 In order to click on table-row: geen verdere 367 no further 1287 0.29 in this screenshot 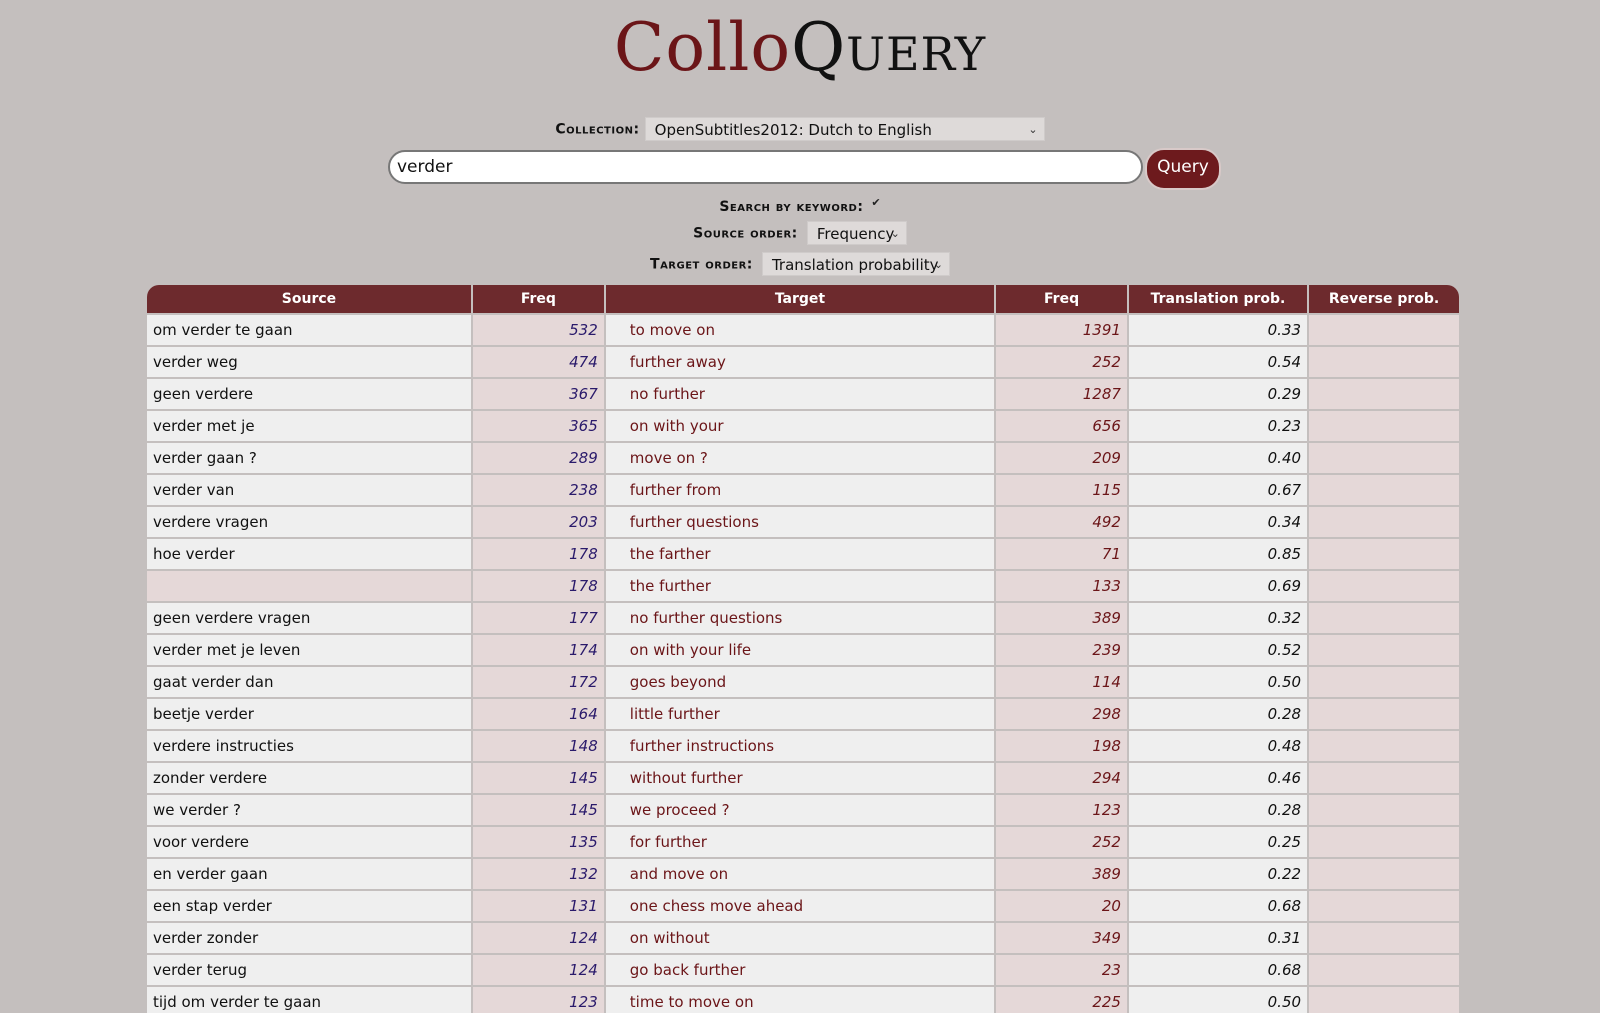, I will do `click(803, 394)`.